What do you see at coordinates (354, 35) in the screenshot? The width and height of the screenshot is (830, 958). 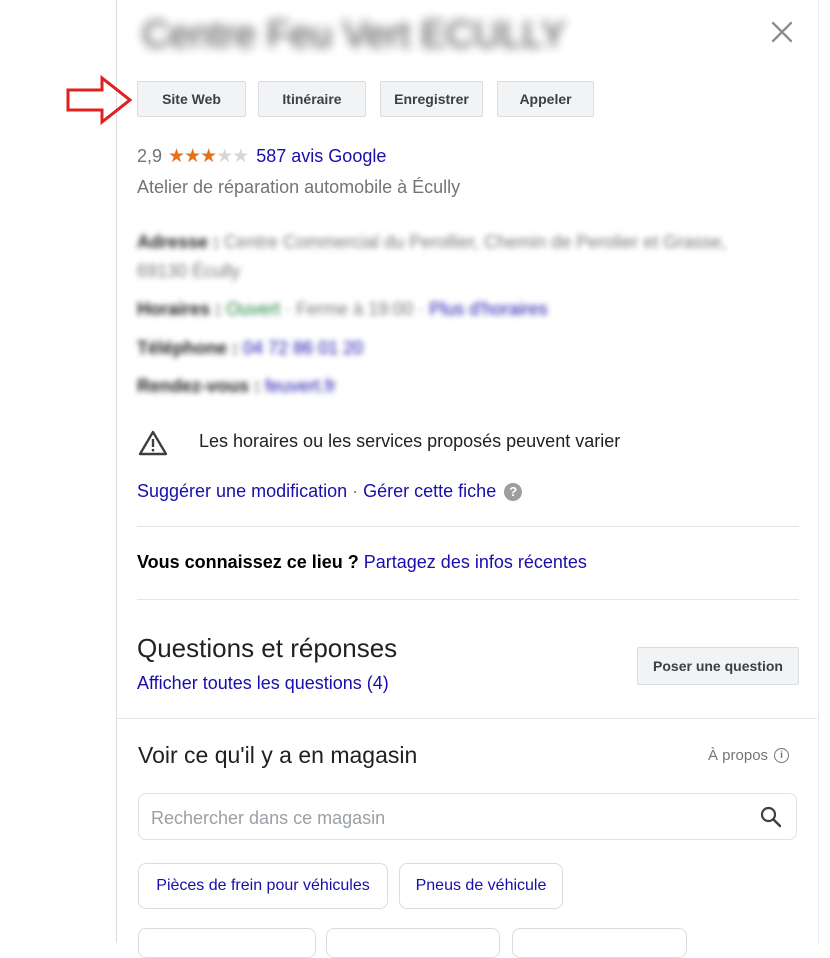 I see `place-title: Centre Feu Vert ECULLY` at bounding box center [354, 35].